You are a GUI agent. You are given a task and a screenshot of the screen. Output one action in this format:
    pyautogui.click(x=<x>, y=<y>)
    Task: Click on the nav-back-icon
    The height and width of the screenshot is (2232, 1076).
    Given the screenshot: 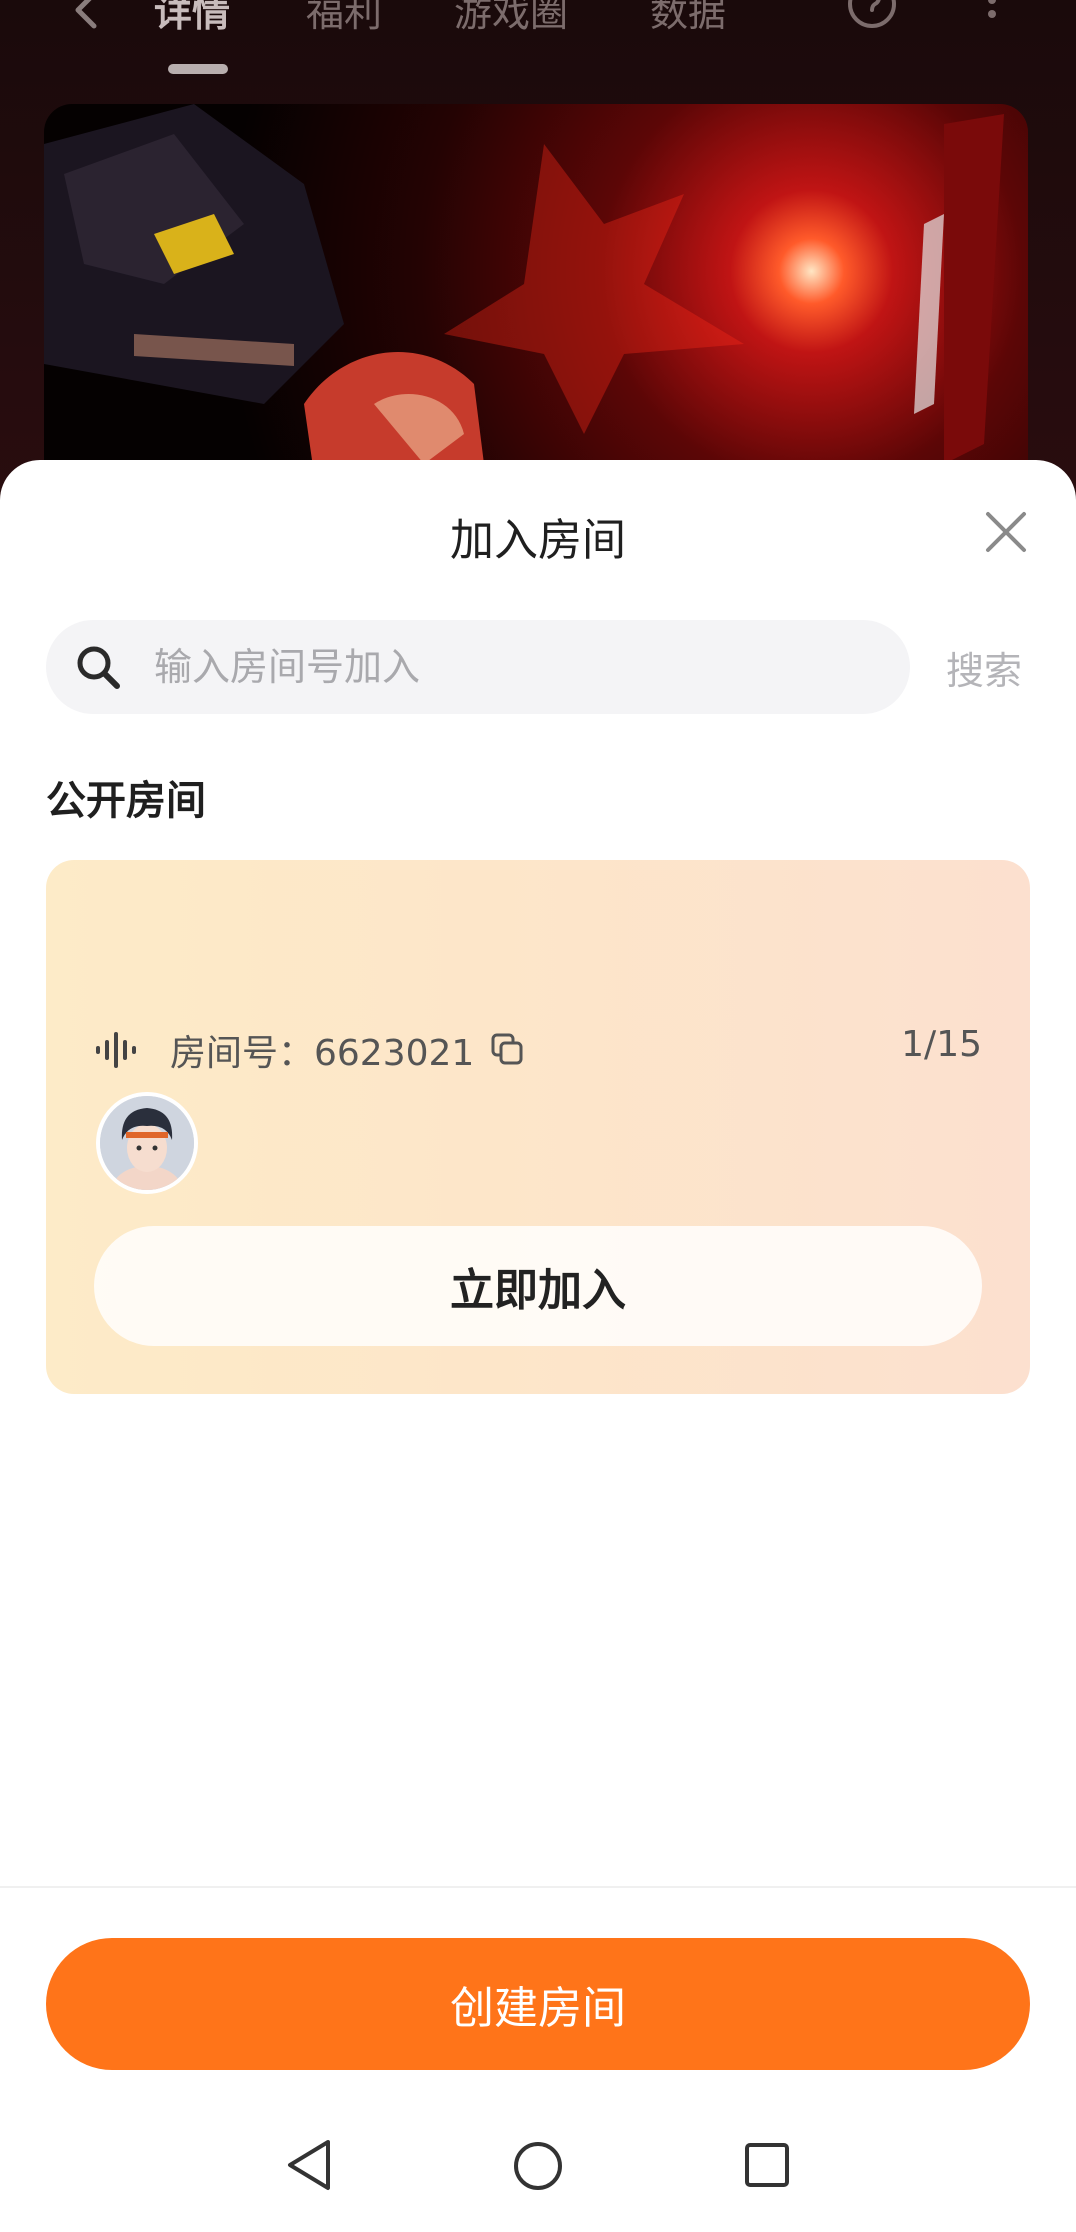 What is the action you would take?
    pyautogui.click(x=309, y=2165)
    